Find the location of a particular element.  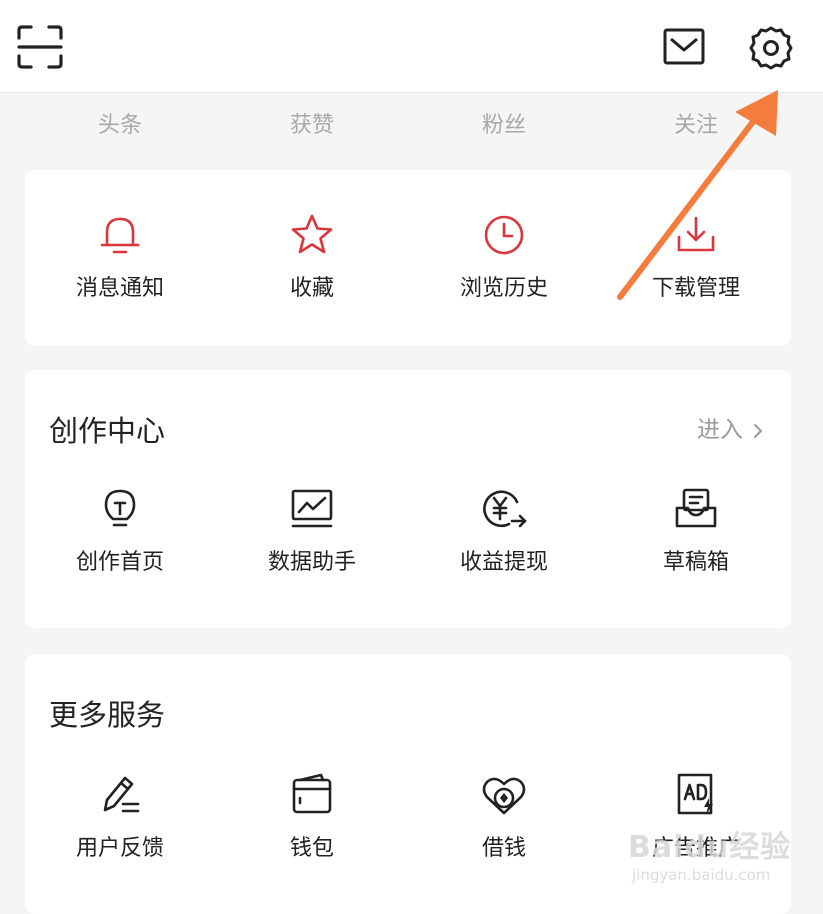

service-item-feedback: 用户反馈 is located at coordinates (120, 817).